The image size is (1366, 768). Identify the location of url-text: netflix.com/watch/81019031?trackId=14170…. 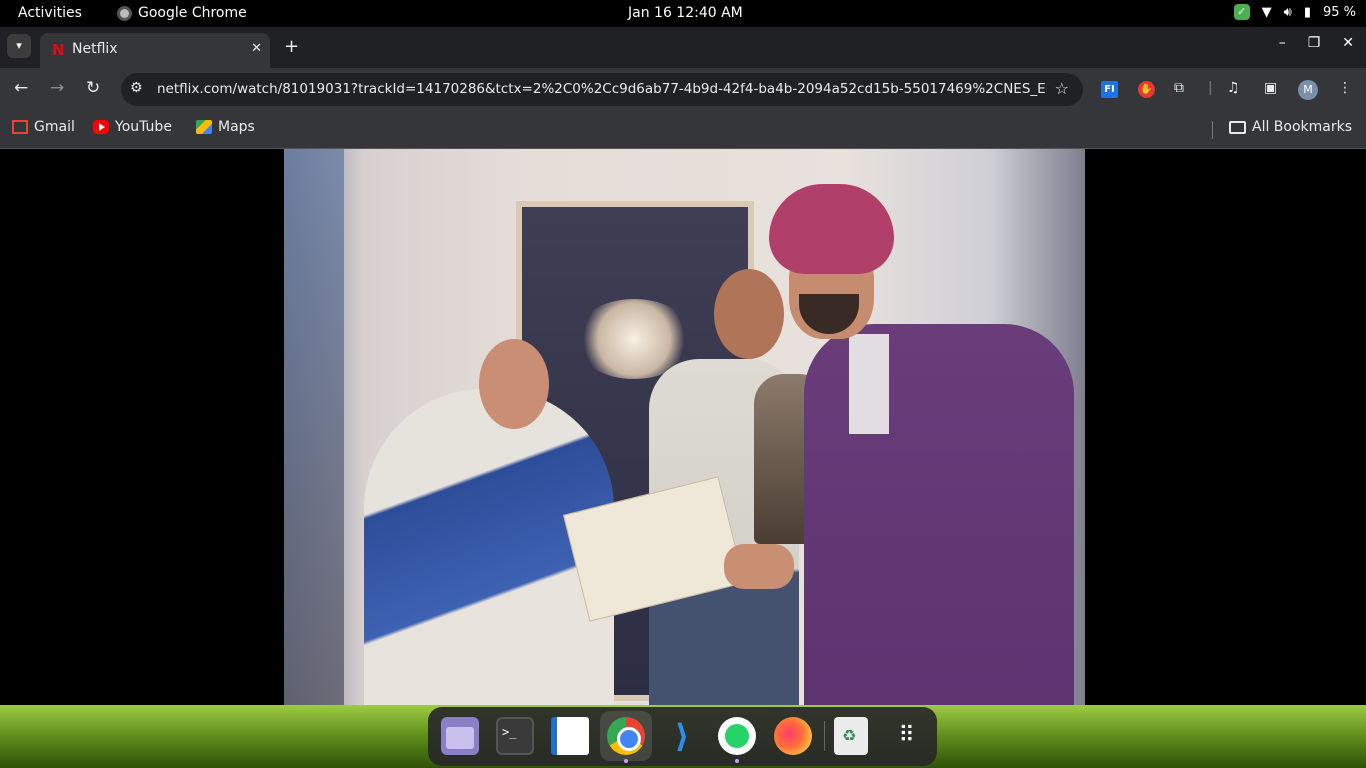
(602, 89).